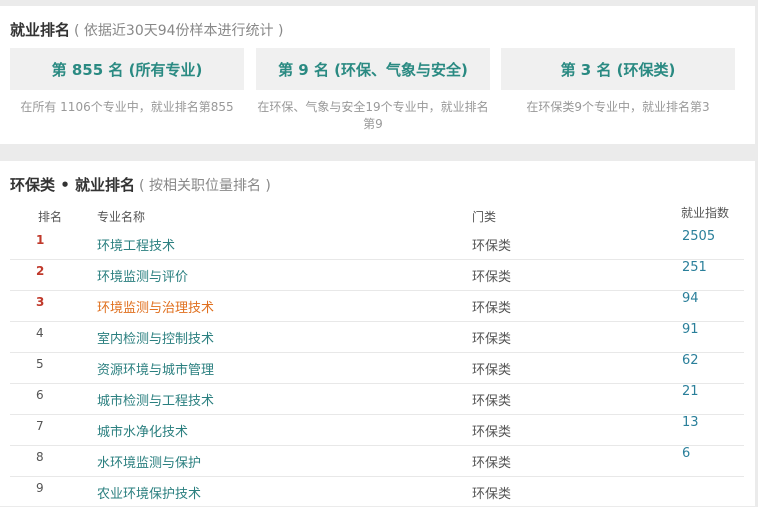  What do you see at coordinates (179, 31) in the screenshot?
I see `section-subtitle: ( 依据近30天94份样本进行统计 )` at bounding box center [179, 31].